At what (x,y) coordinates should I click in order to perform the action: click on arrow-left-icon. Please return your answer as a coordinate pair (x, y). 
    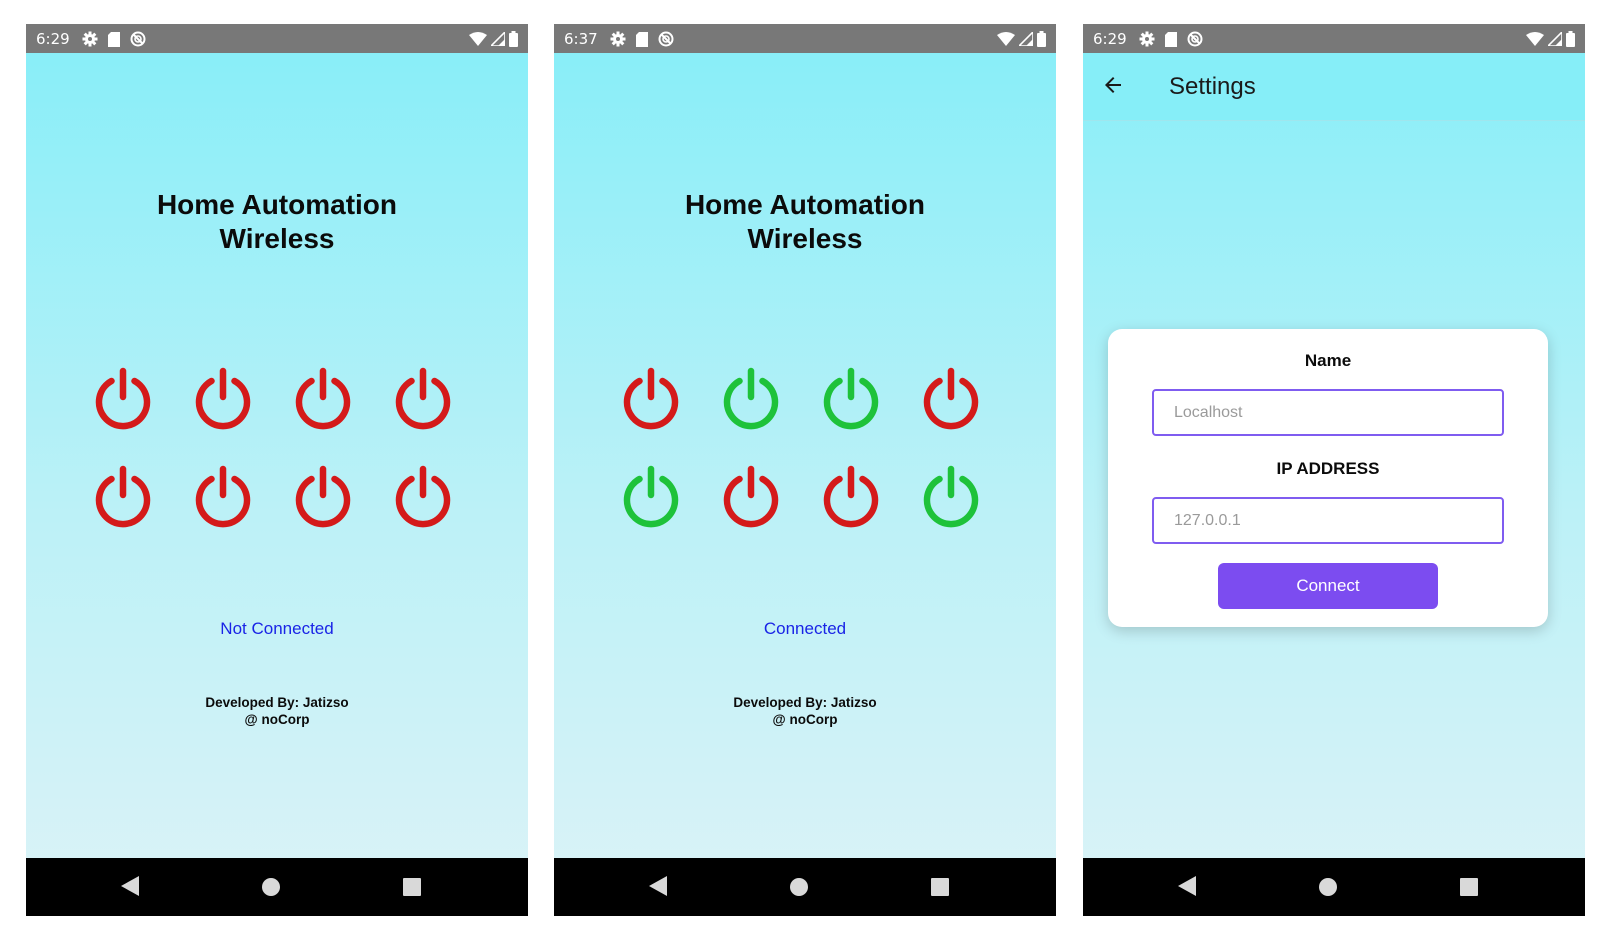
    Looking at the image, I should click on (1113, 85).